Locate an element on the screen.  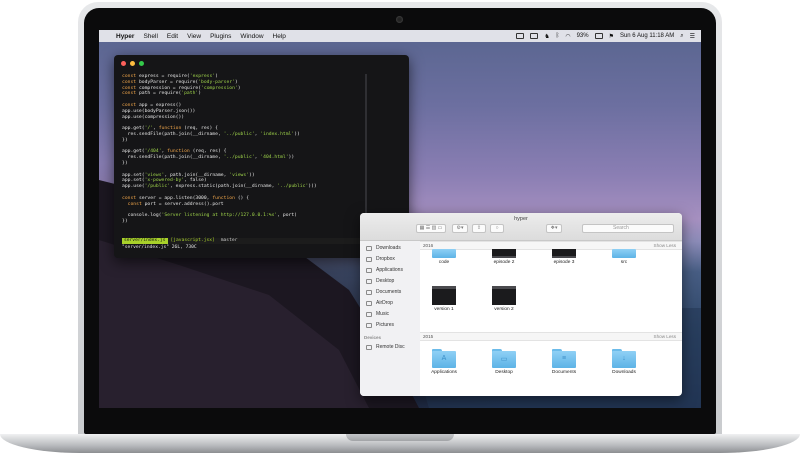
sidebar-item-documents: Documents is located at coordinates (383, 292).